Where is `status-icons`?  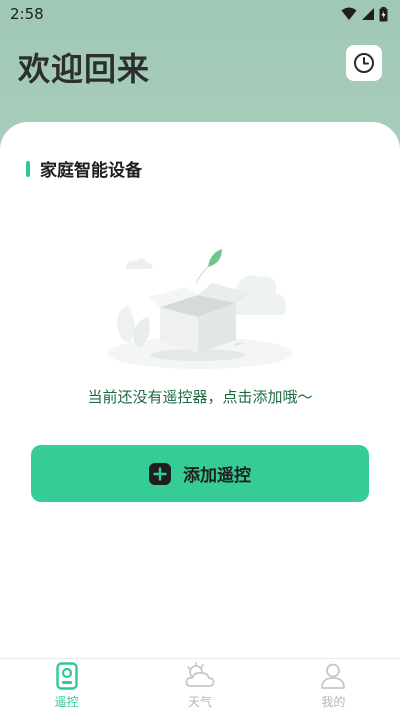 status-icons is located at coordinates (364, 14).